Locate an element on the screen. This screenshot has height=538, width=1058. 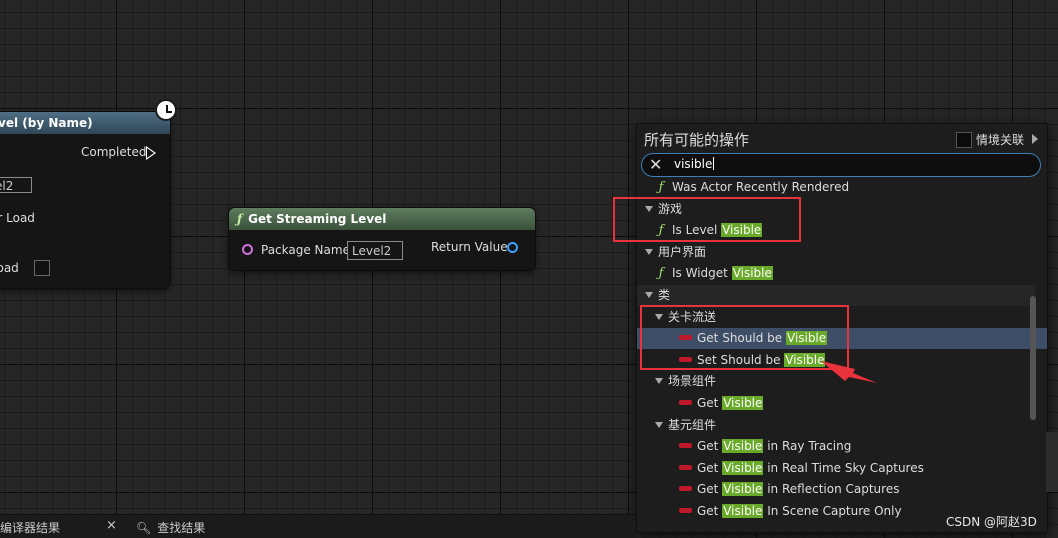
item-label: Was Actor Recently Rendered is located at coordinates (761, 187).